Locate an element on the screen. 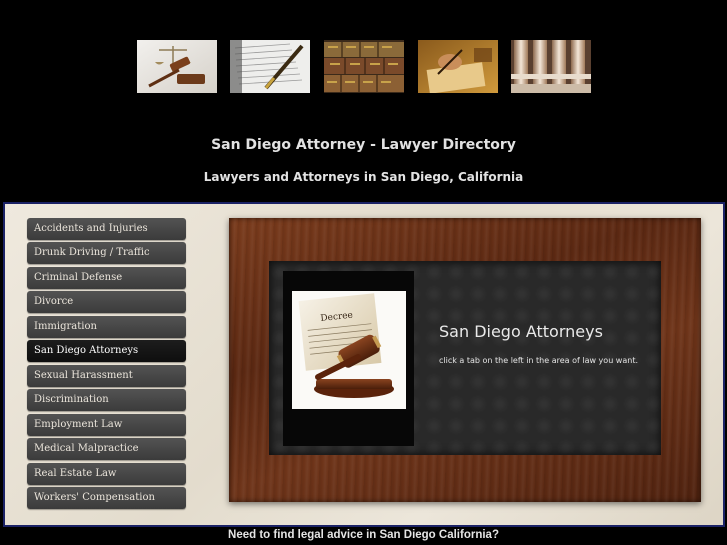 The width and height of the screenshot is (727, 545). menu-item-immigration: Immigration is located at coordinates (106, 327).